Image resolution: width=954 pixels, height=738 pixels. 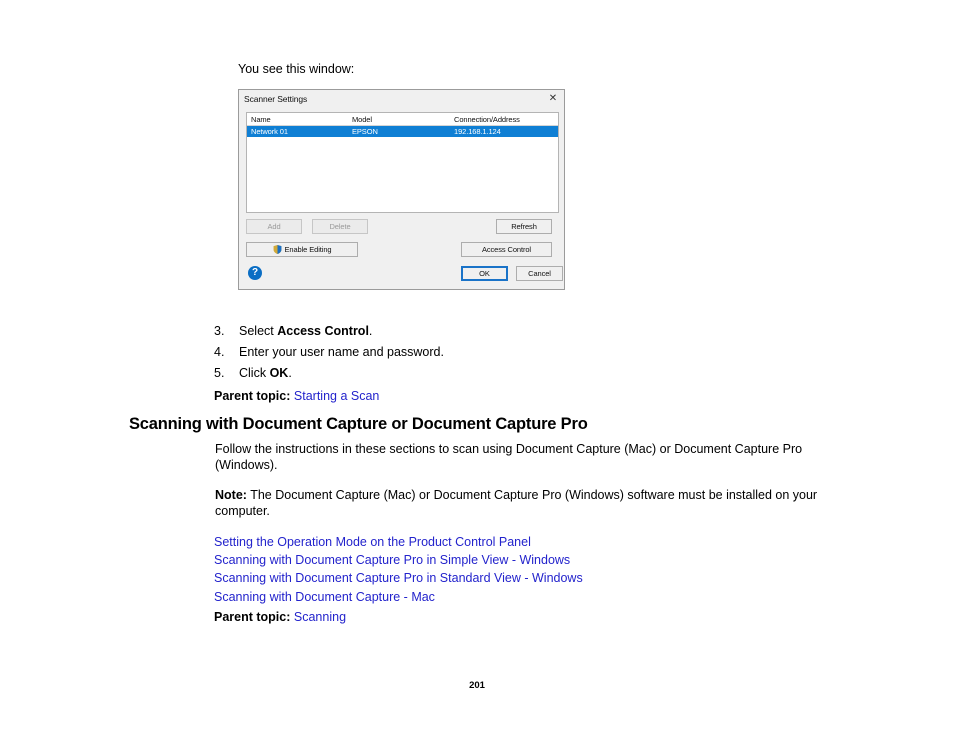 What do you see at coordinates (258, 331) in the screenshot?
I see `step-text-pre: Select` at bounding box center [258, 331].